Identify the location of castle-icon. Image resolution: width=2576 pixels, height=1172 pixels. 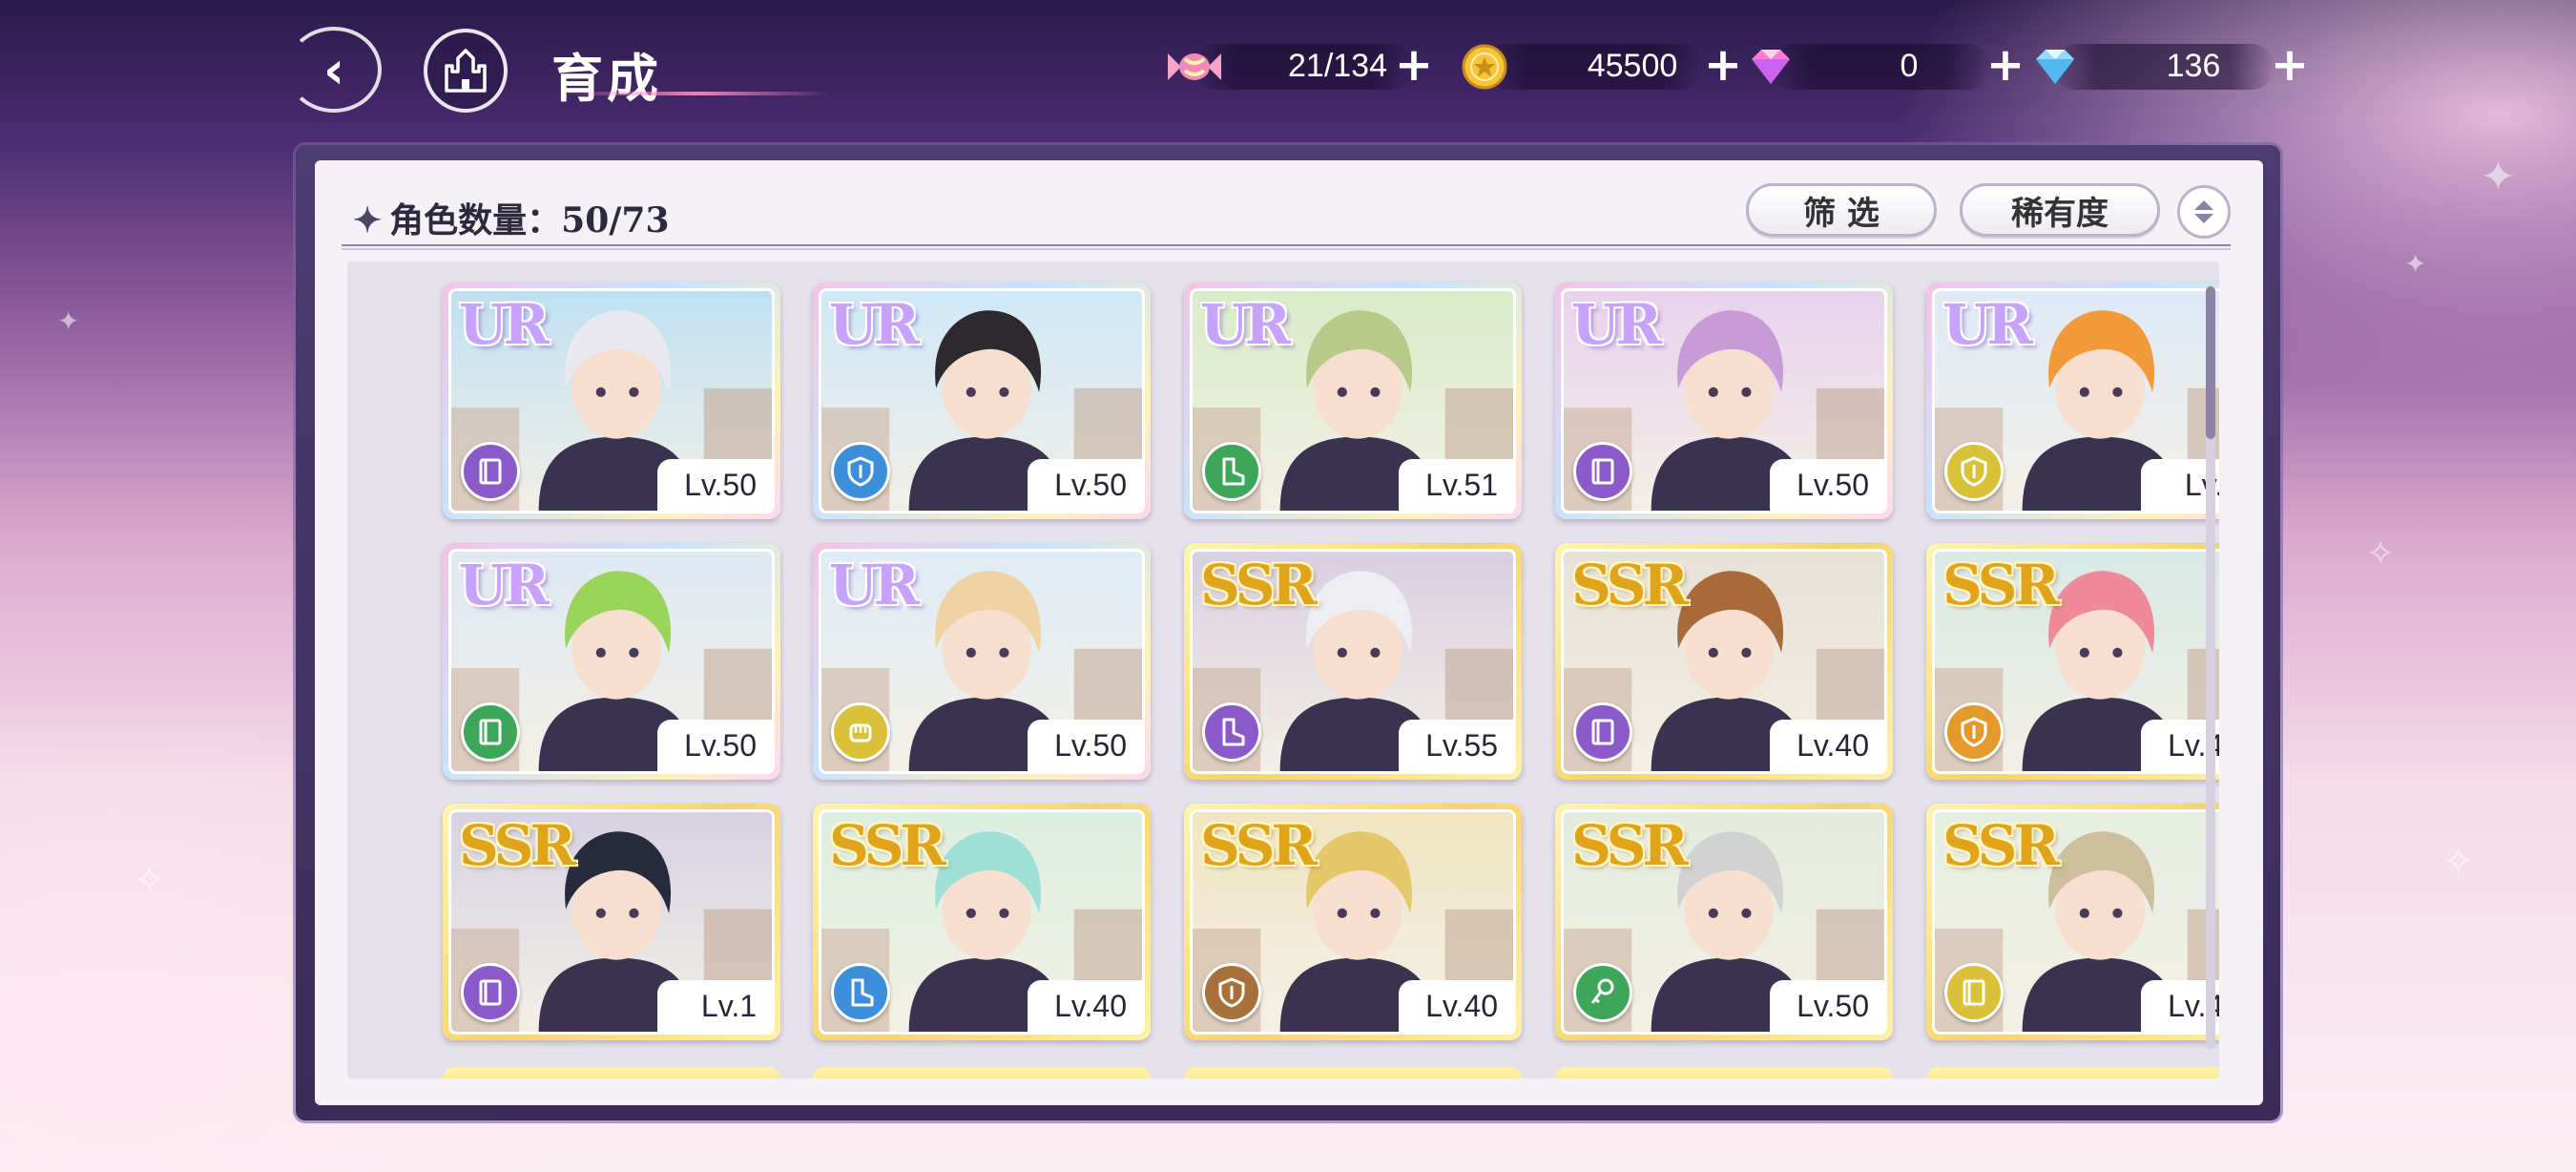
(466, 71).